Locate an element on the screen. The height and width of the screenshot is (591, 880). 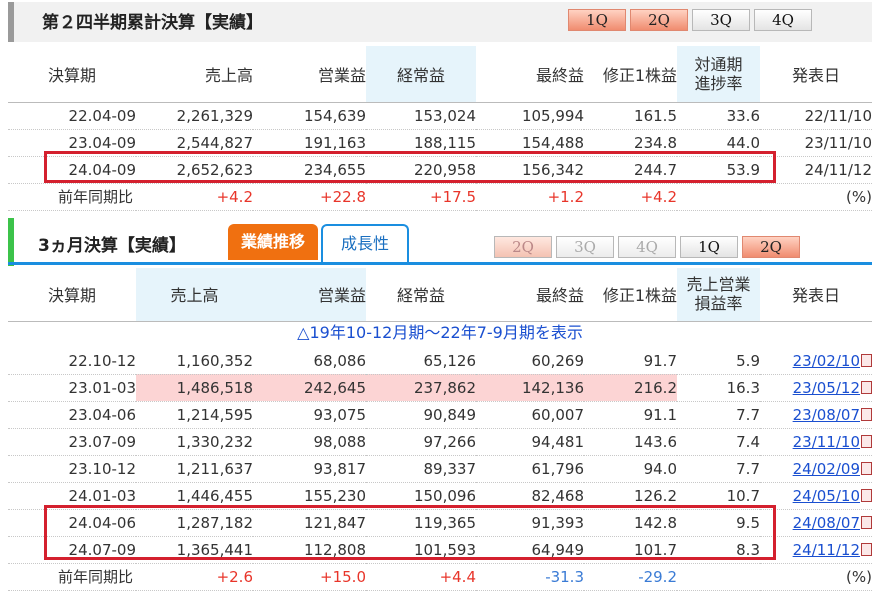
tab-underline is located at coordinates (440, 263).